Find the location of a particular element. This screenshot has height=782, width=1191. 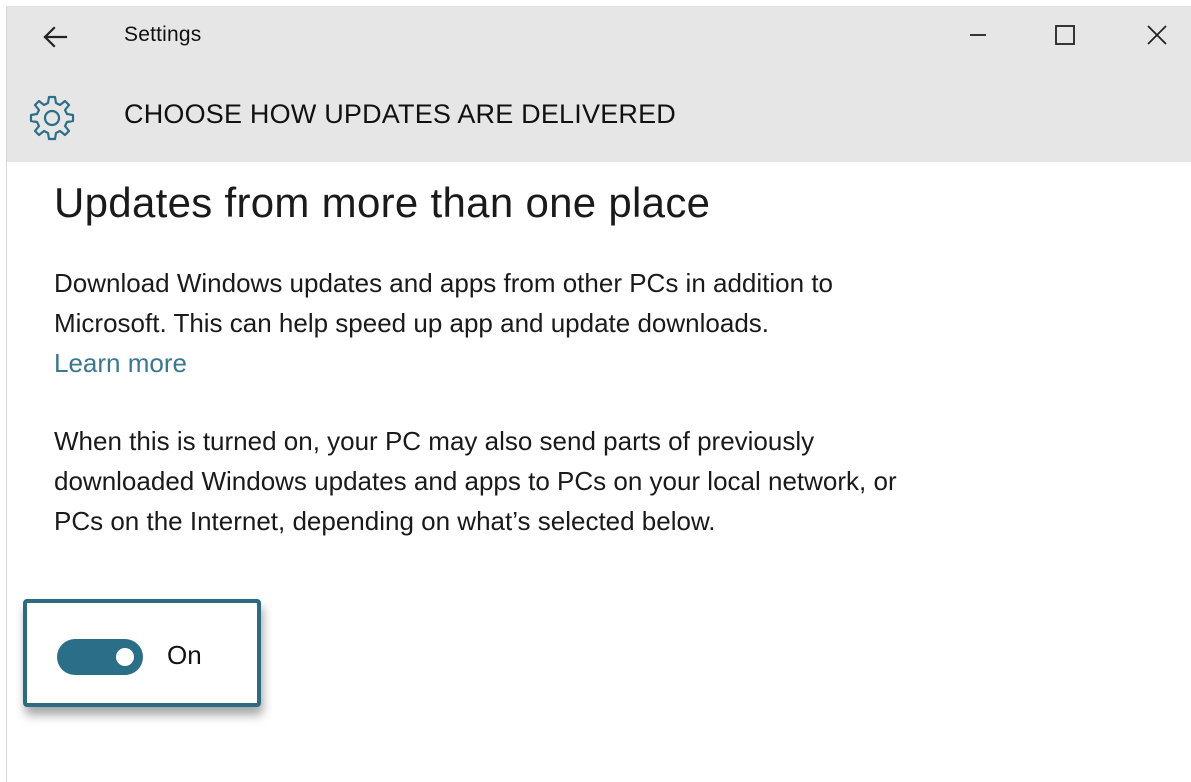

toggle-focus-box: On is located at coordinates (142, 653).